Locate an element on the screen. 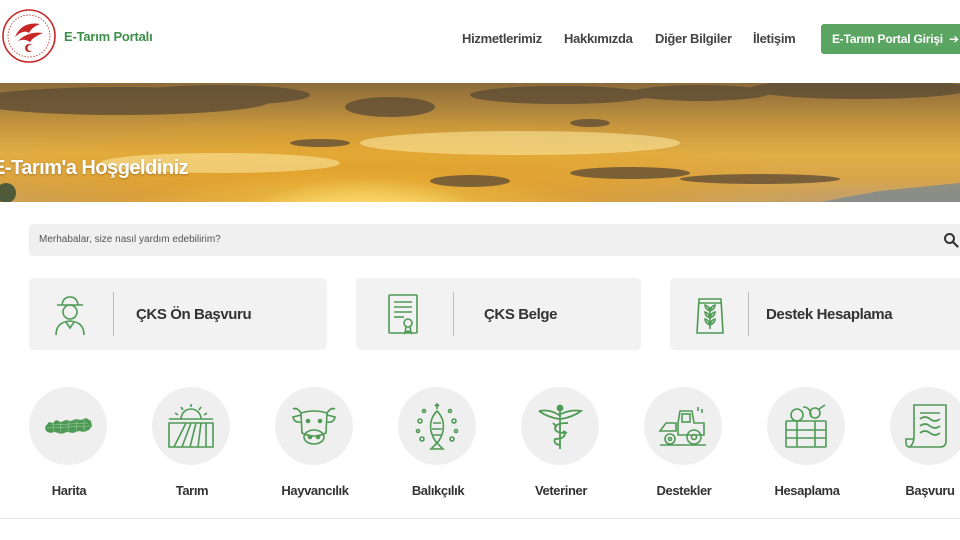 Image resolution: width=960 pixels, height=540 pixels. service-label: Başvuru is located at coordinates (930, 490).